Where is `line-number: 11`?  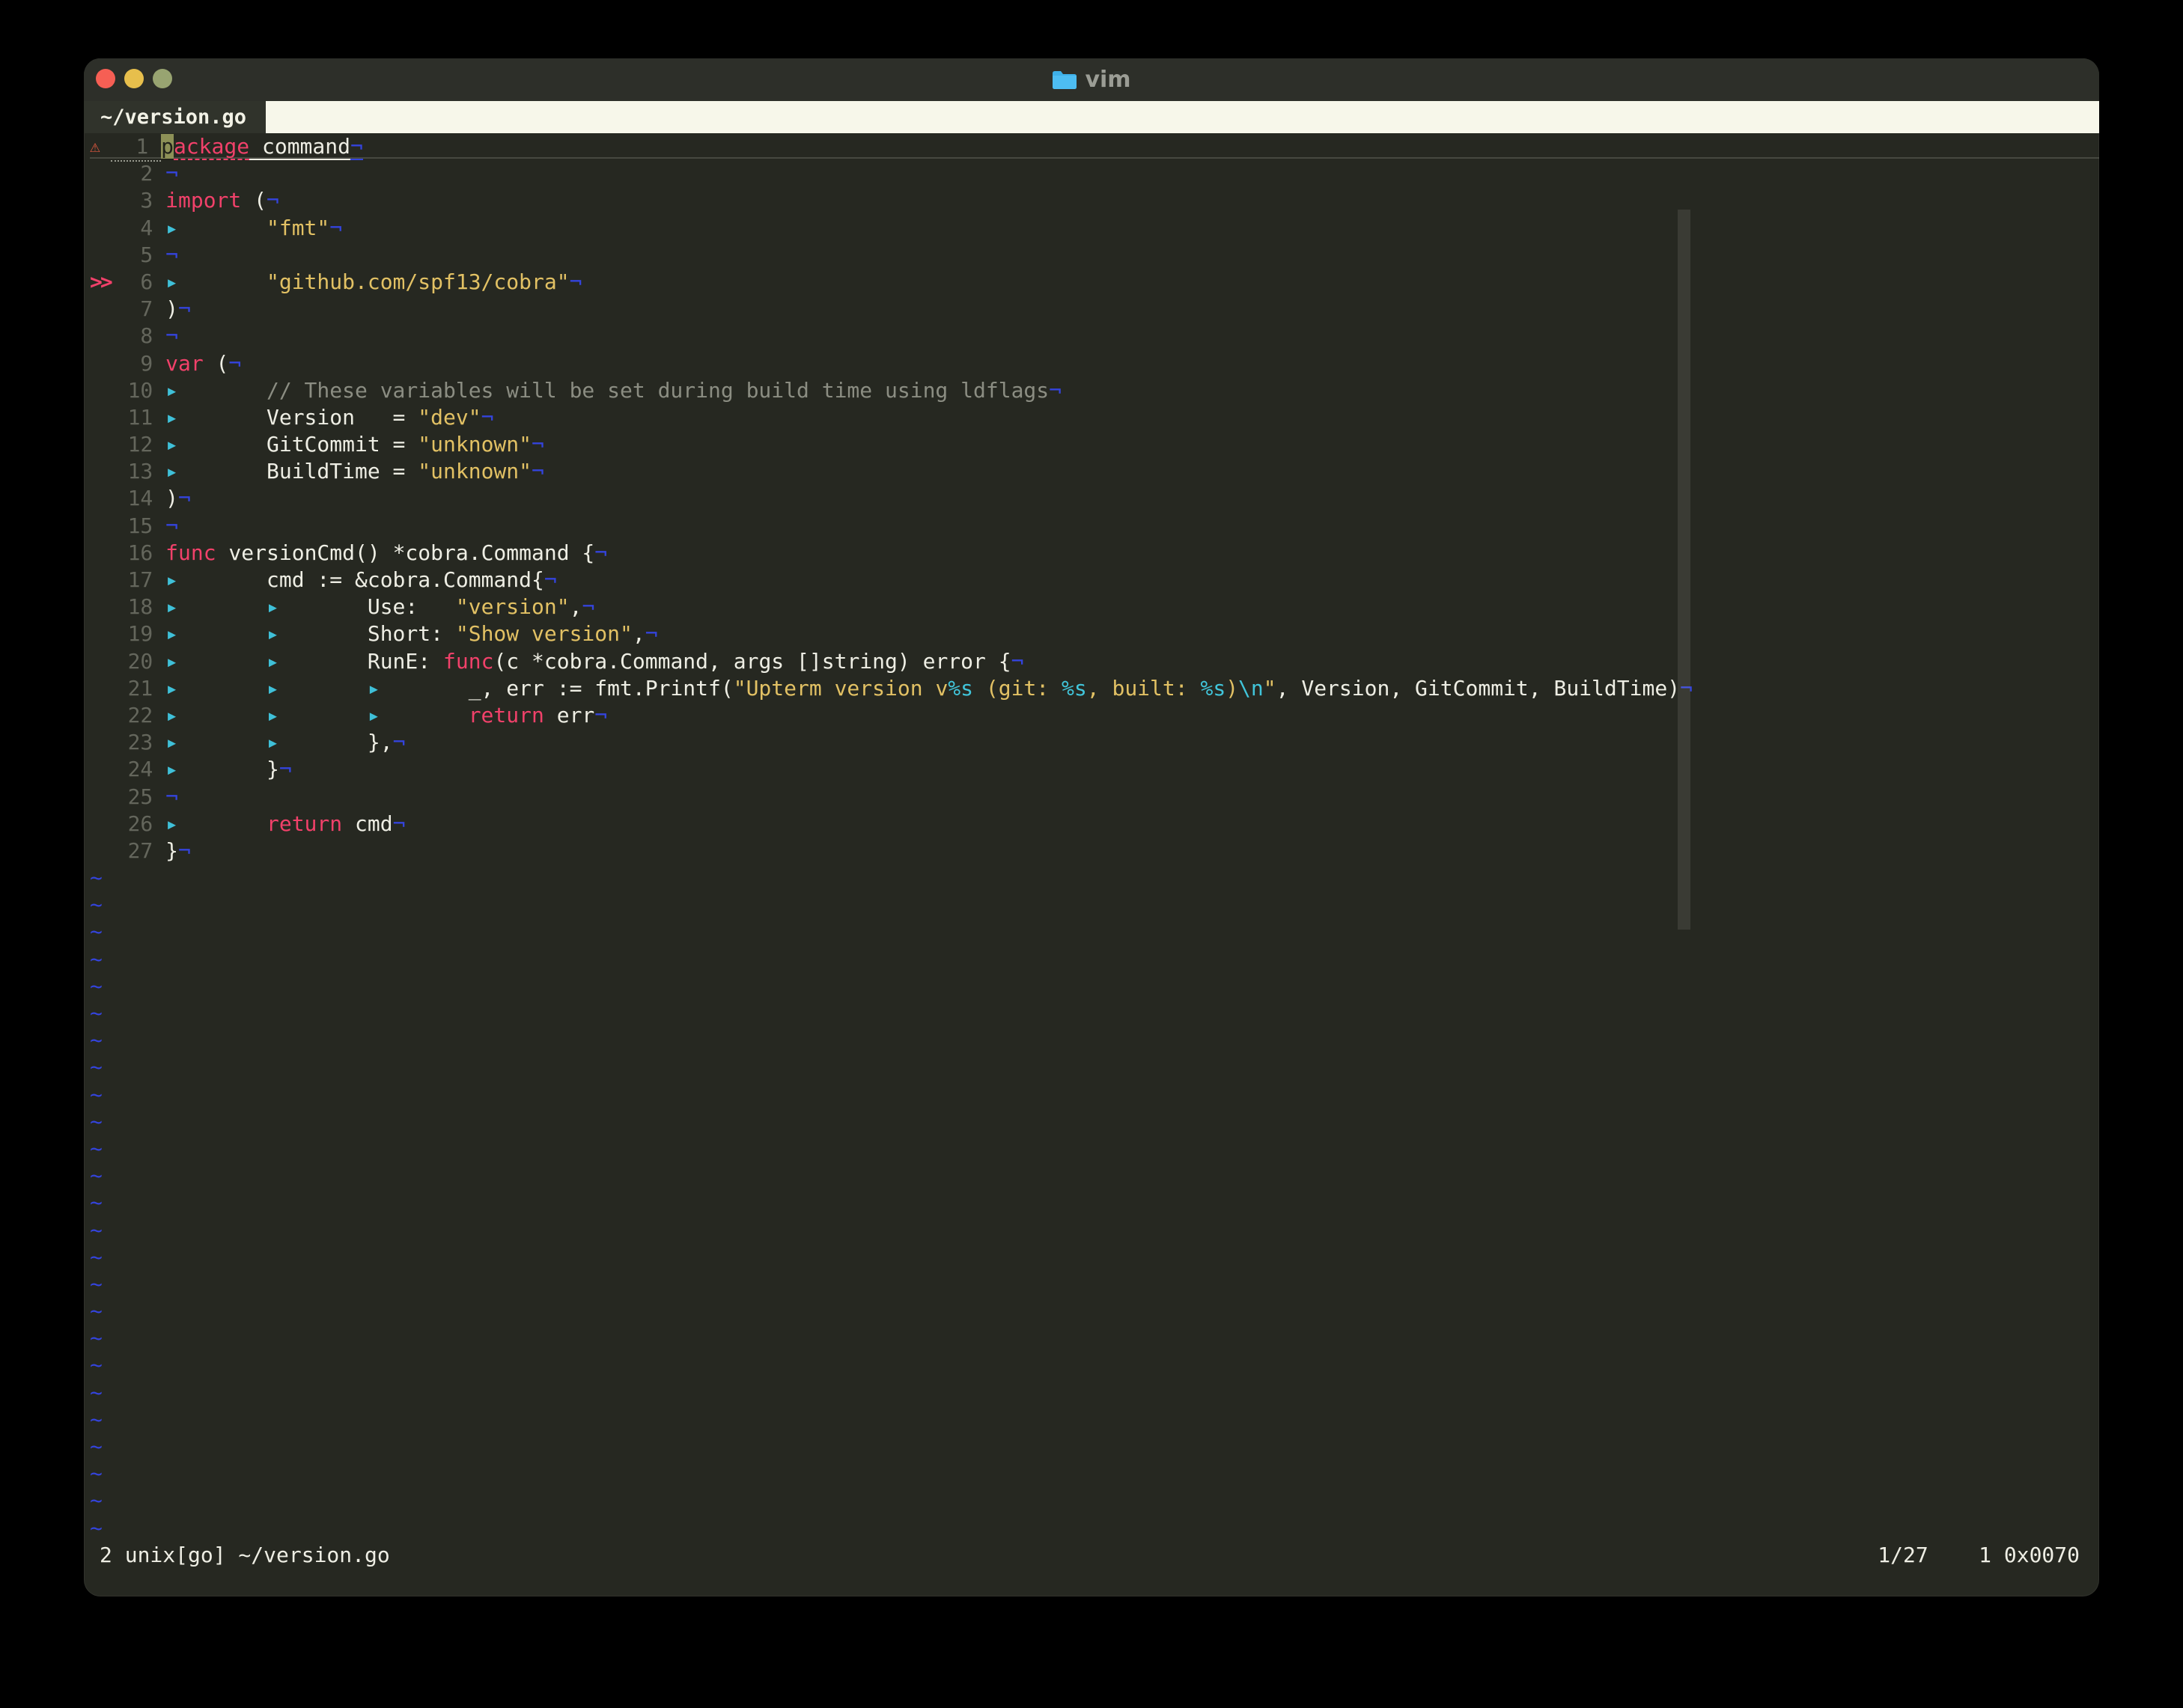 line-number: 11 is located at coordinates (140, 417).